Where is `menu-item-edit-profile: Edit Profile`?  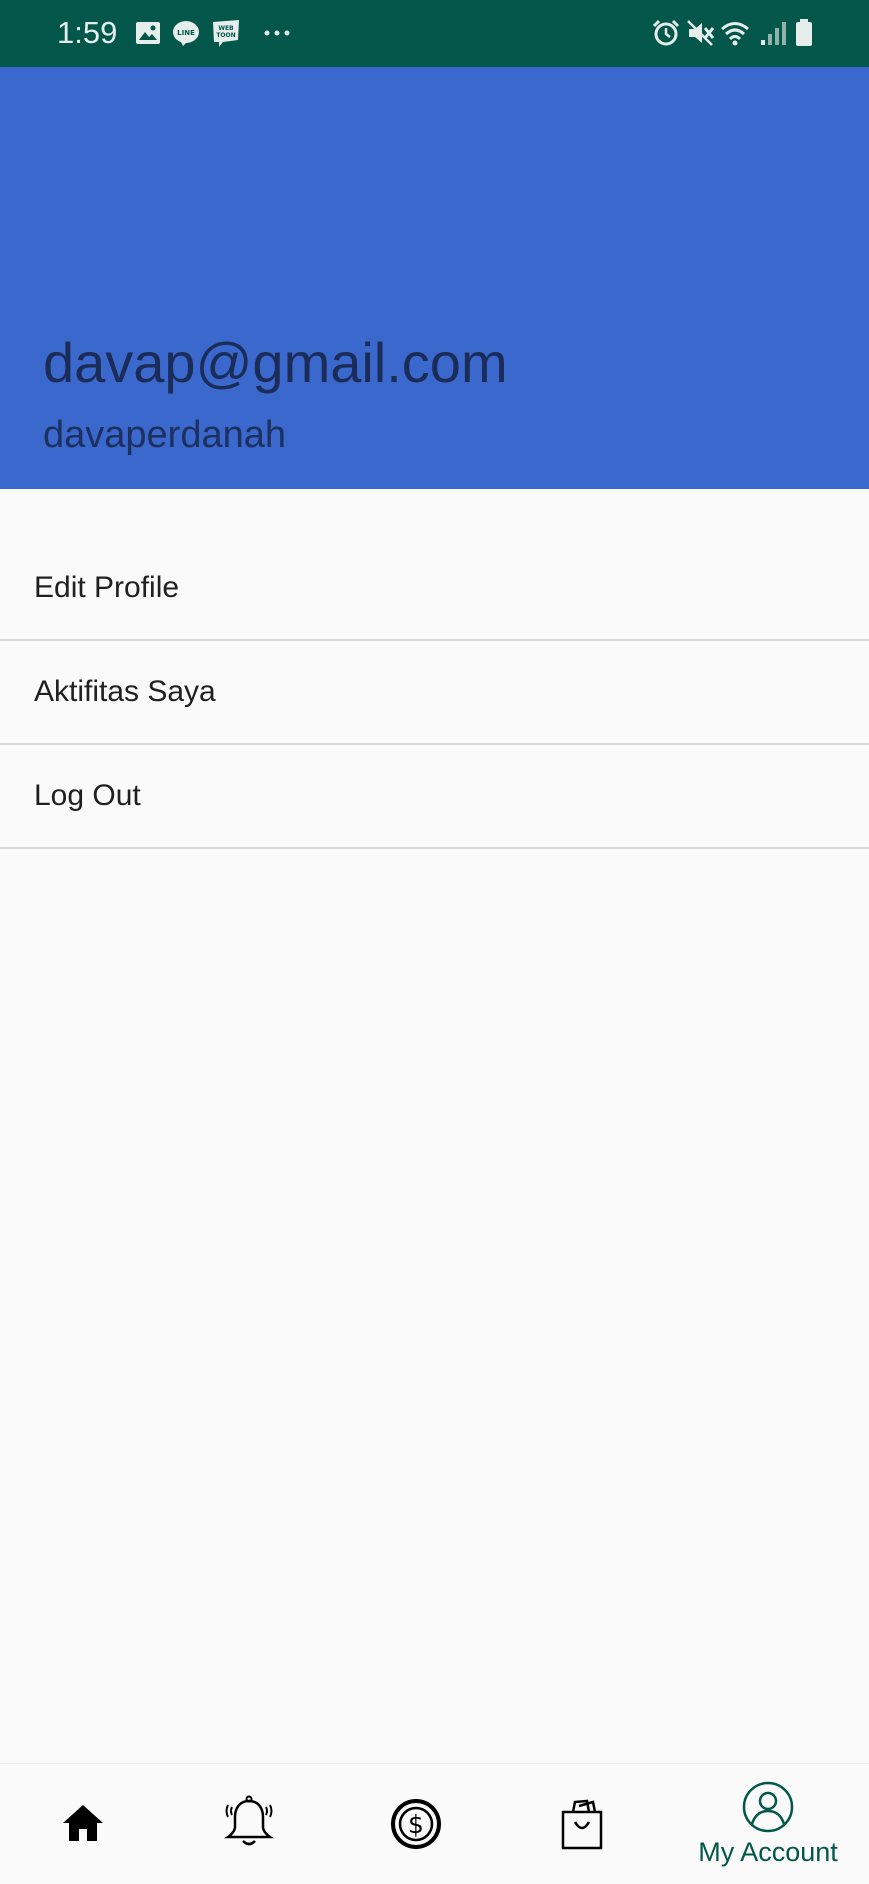 menu-item-edit-profile: Edit Profile is located at coordinates (434, 589).